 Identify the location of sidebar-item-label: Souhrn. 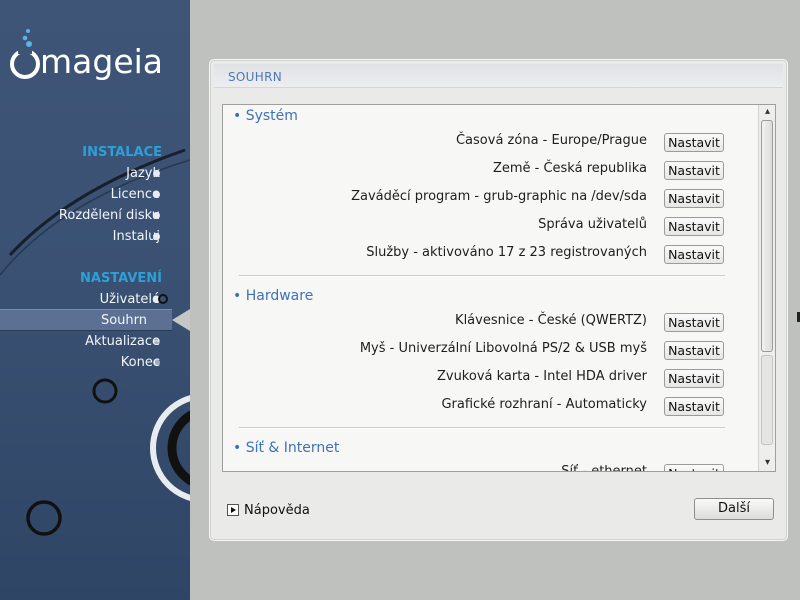
(123, 320).